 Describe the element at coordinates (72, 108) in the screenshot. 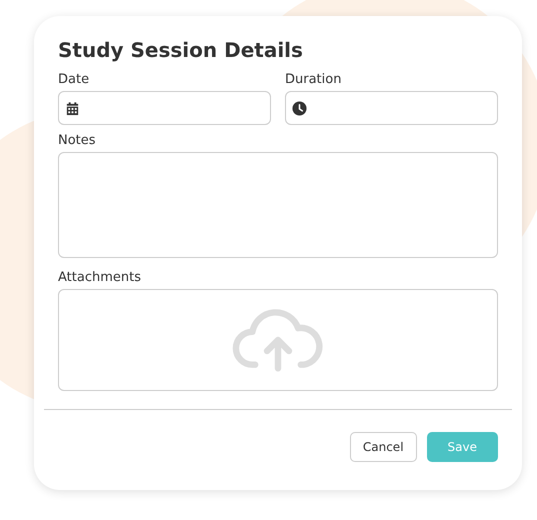

I see `calendar-icon` at that location.